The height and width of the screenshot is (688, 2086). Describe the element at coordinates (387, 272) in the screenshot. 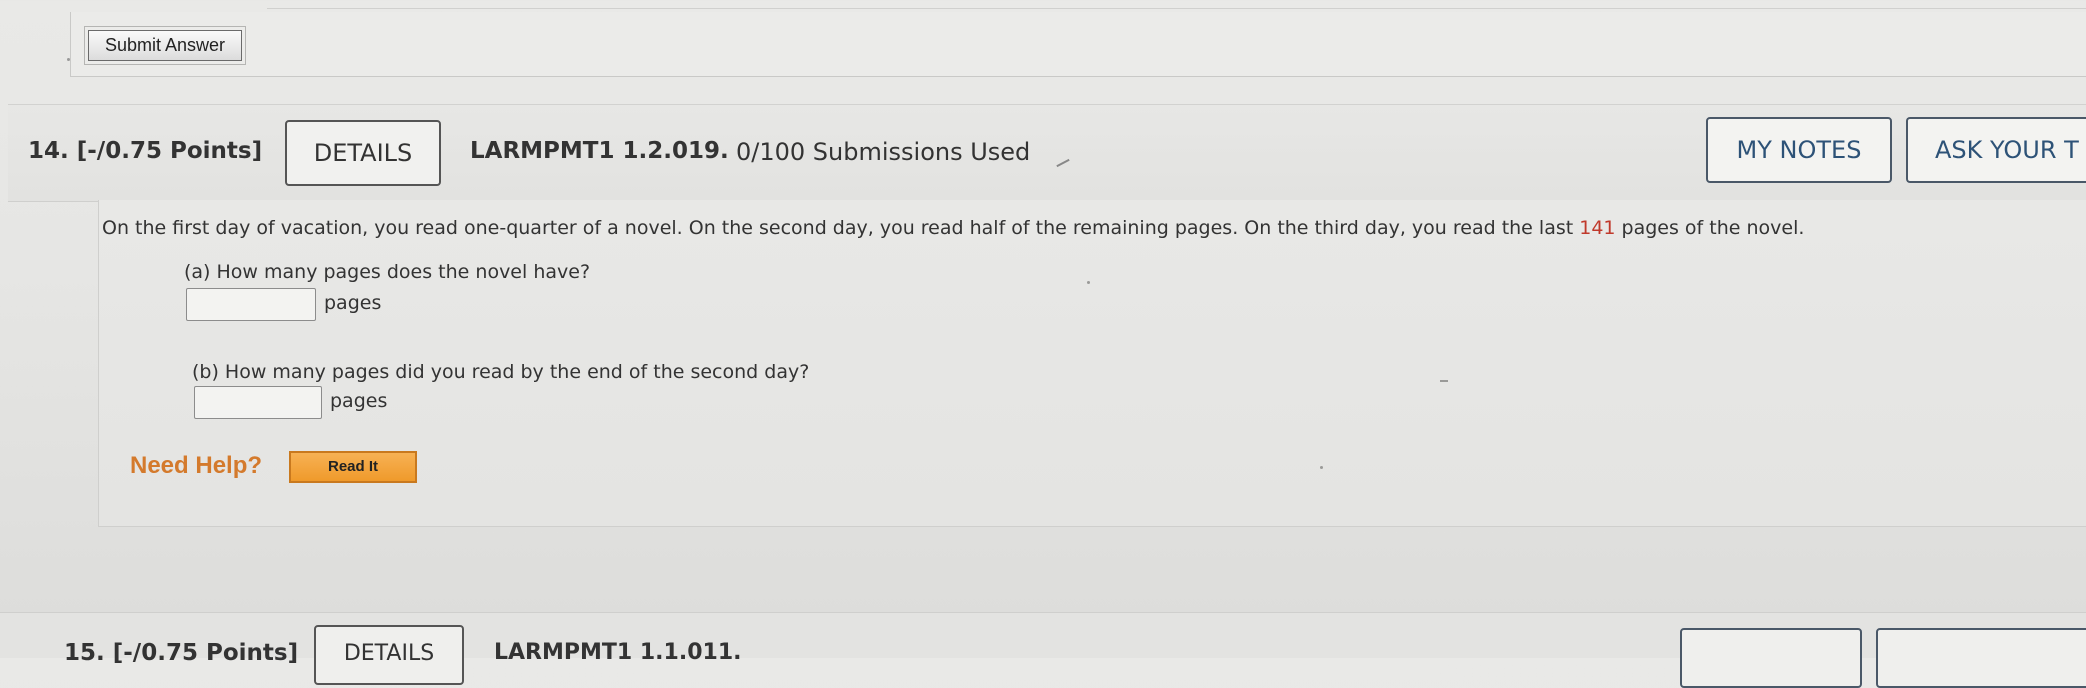

I see `part-a-label: (a) How many pages does the novel have?` at that location.